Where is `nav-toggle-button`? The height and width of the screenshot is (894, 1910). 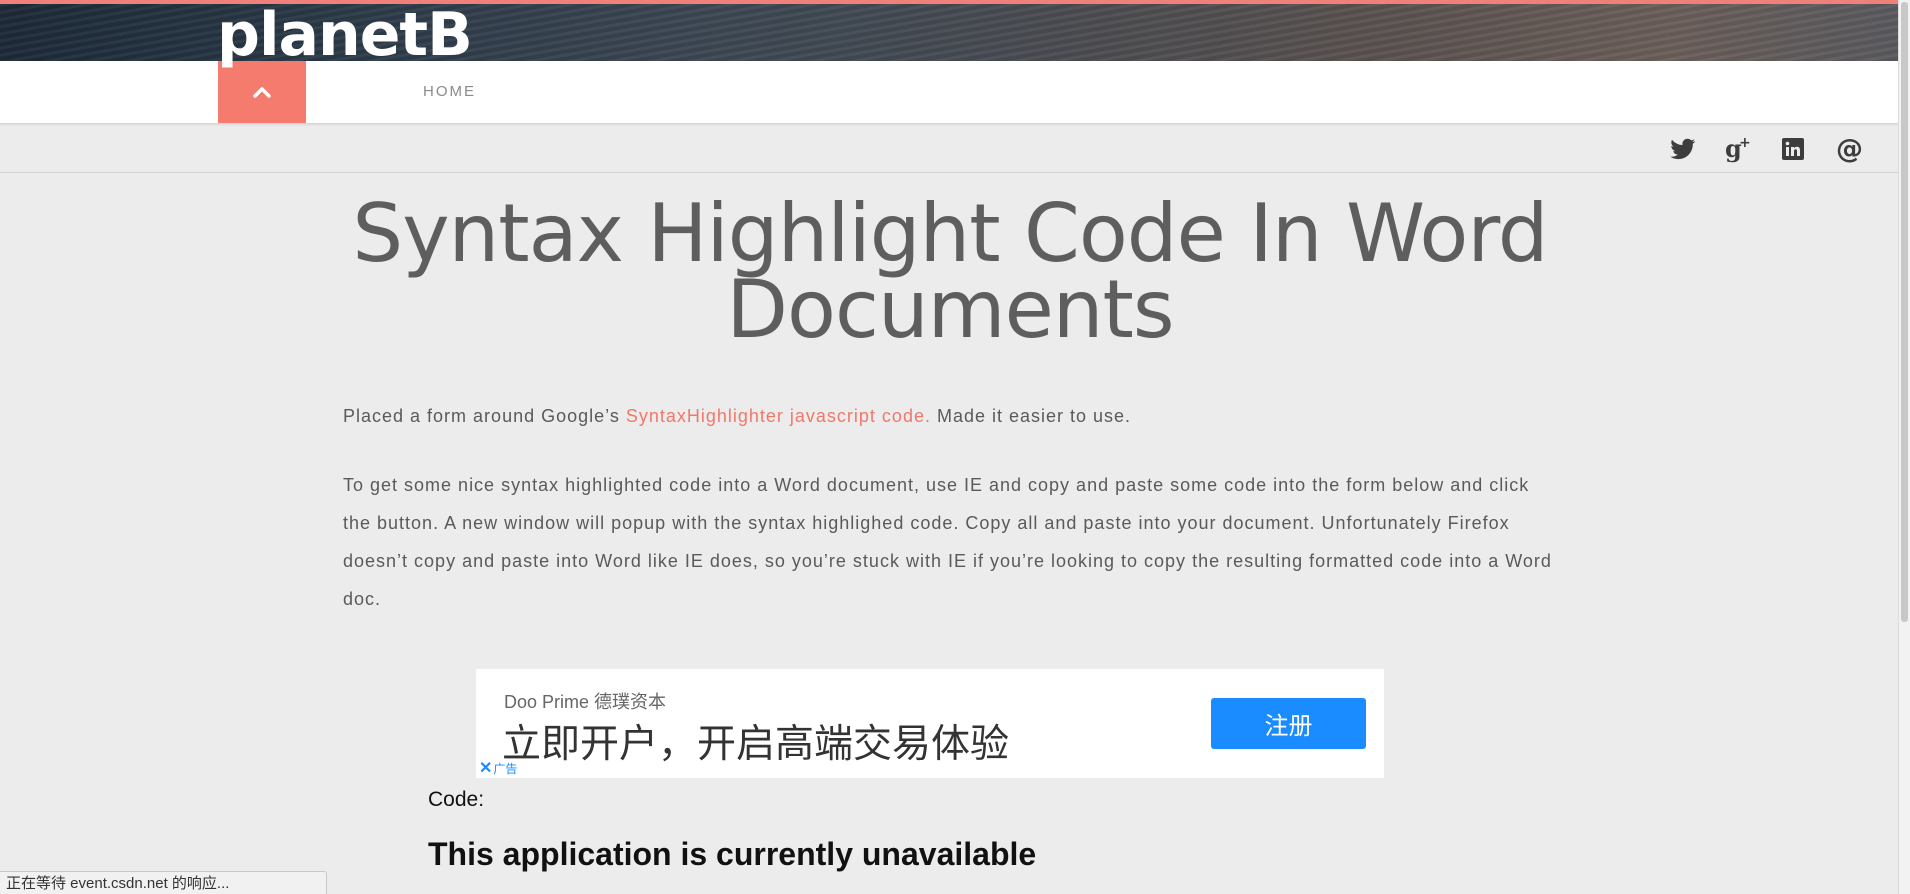
nav-toggle-button is located at coordinates (262, 92).